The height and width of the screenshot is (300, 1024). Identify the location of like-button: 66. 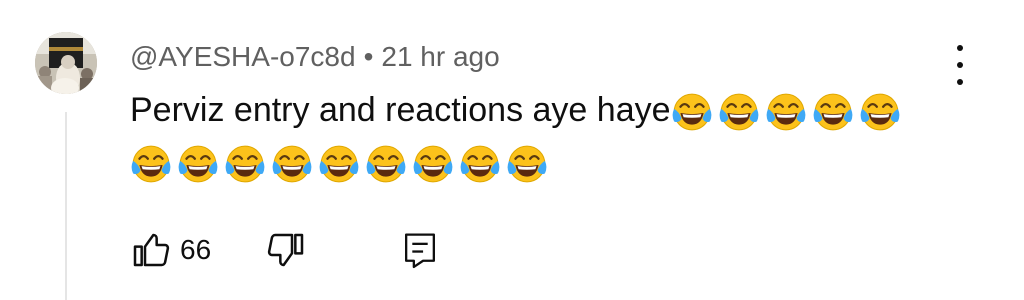
(170, 250).